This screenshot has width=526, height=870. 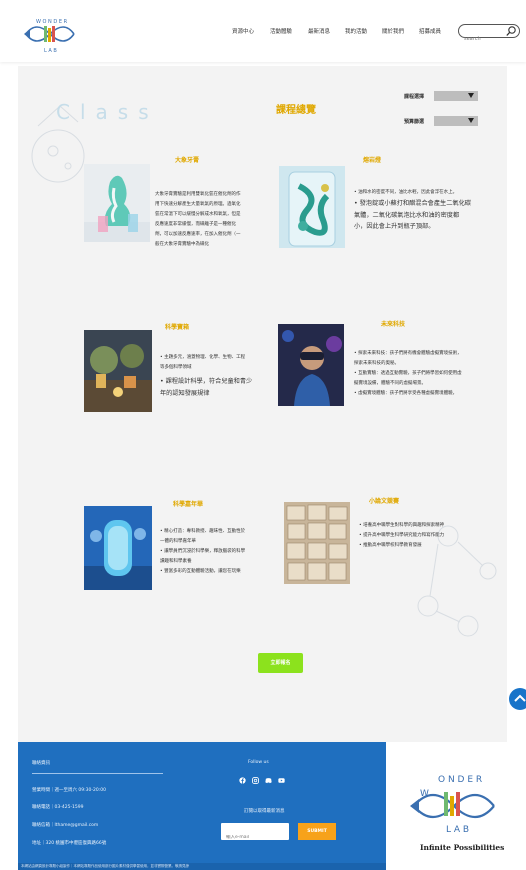 I want to click on nav-resources: 資源中心, so click(x=243, y=31).